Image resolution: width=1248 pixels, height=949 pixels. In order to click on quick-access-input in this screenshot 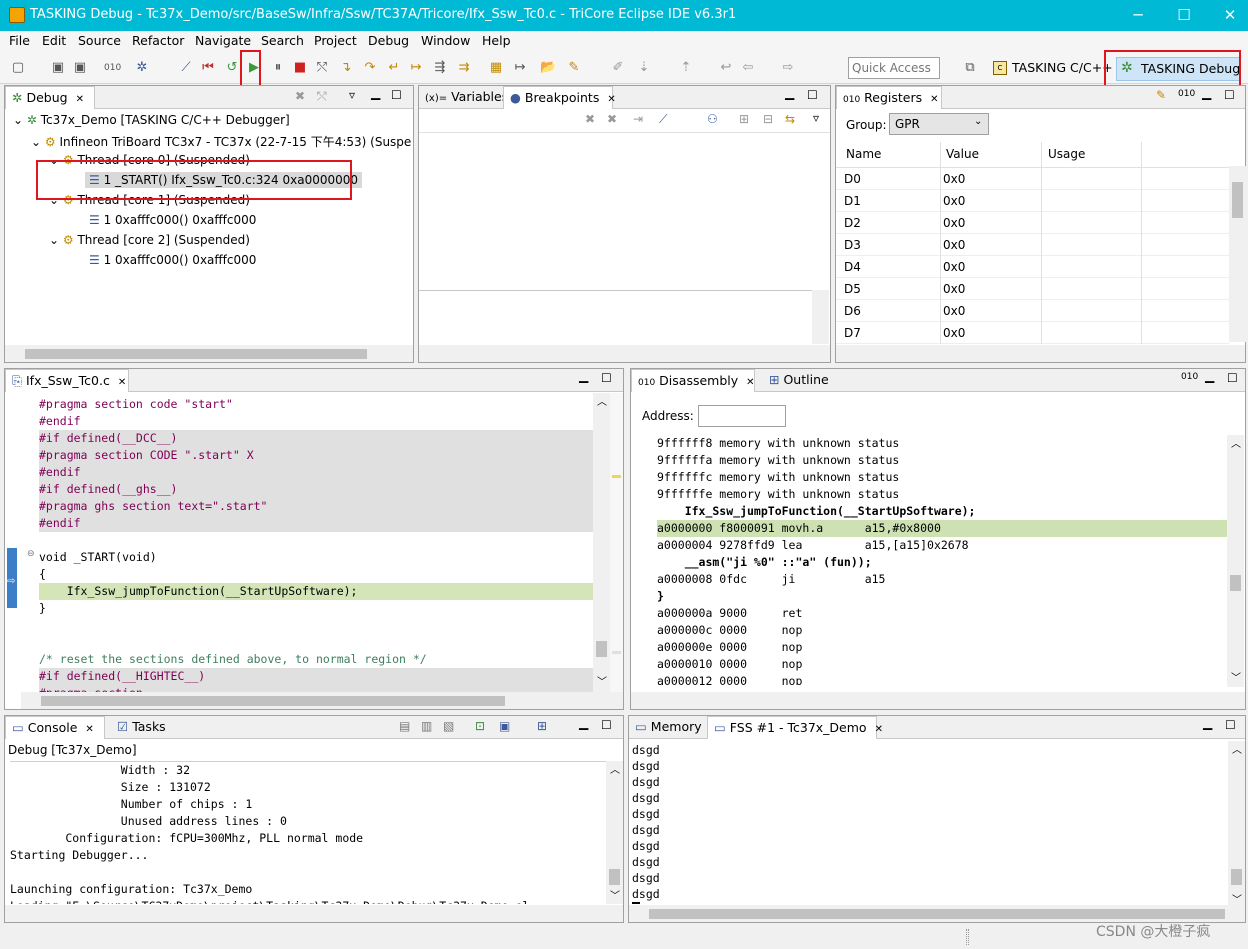, I will do `click(894, 68)`.